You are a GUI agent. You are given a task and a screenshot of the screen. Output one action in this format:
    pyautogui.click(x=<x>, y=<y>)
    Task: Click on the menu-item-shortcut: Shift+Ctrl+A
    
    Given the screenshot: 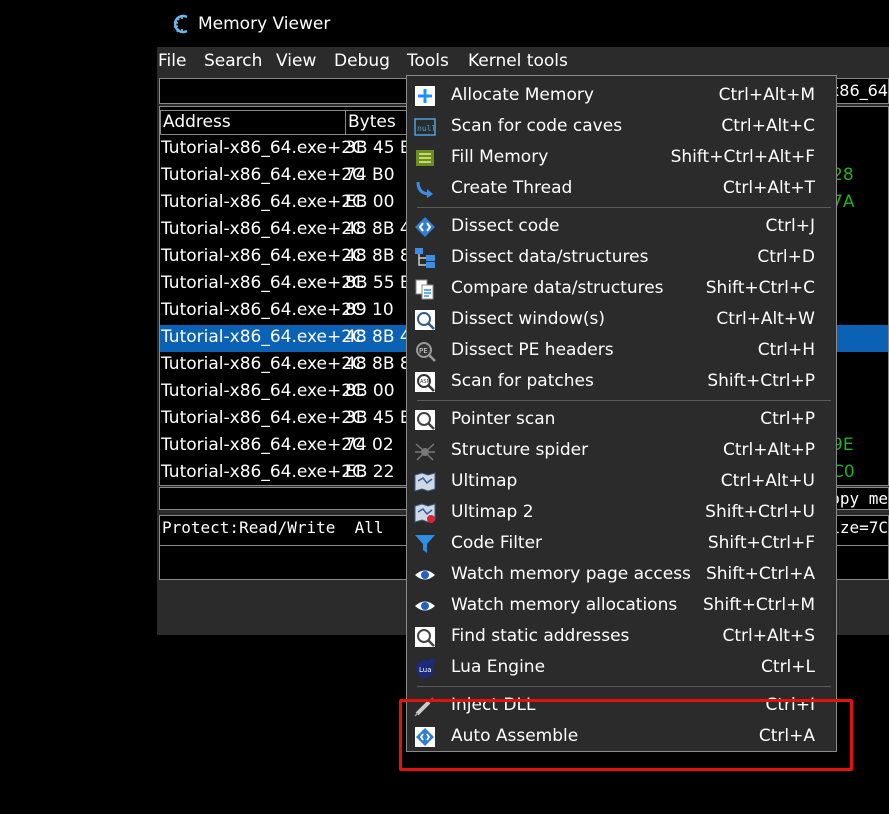 What is the action you would take?
    pyautogui.click(x=760, y=574)
    